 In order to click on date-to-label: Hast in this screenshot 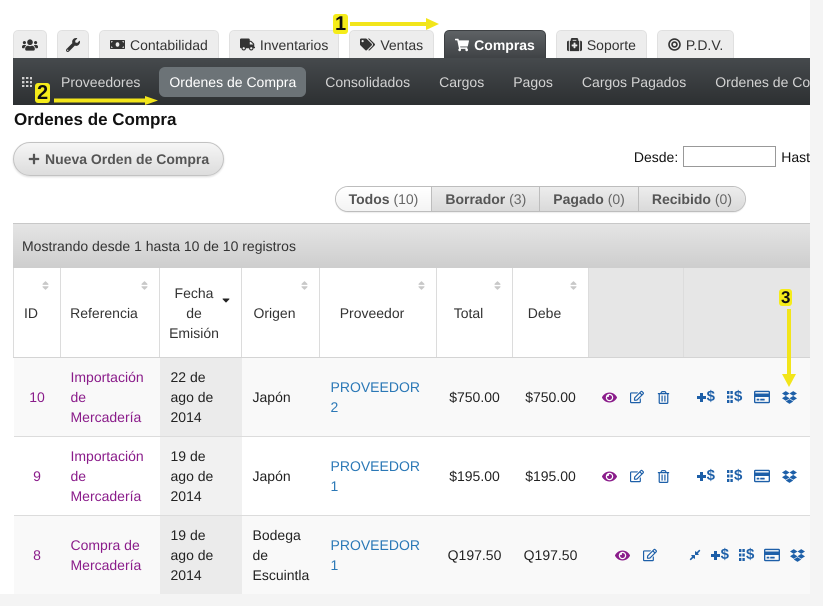, I will do `click(795, 156)`.